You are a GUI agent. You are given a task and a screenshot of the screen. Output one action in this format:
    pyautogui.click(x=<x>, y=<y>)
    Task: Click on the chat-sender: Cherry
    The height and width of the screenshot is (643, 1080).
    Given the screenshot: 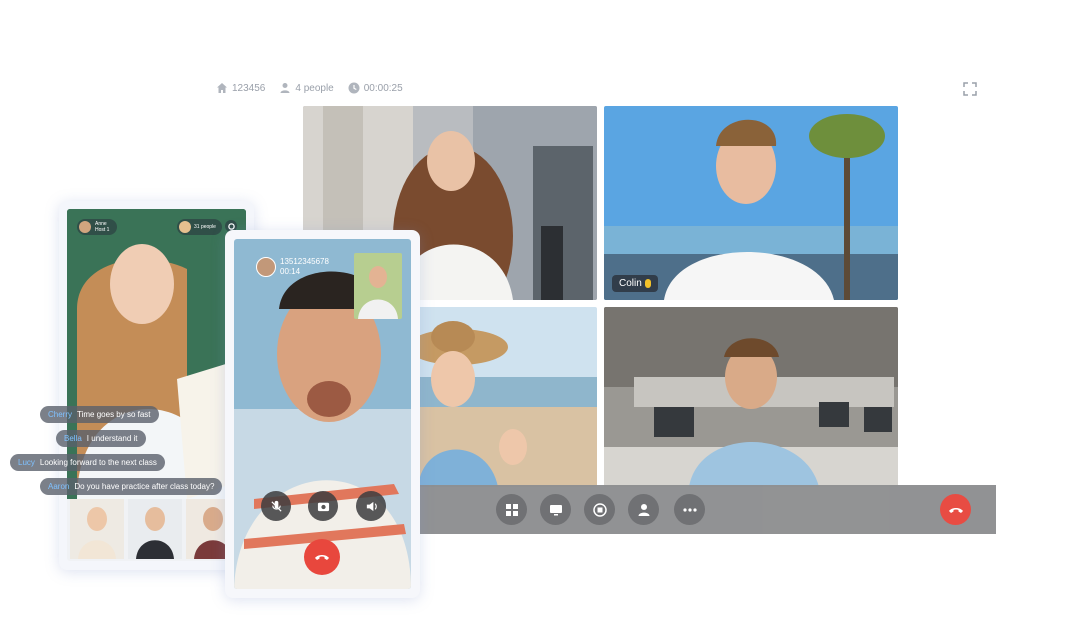 What is the action you would take?
    pyautogui.click(x=60, y=414)
    